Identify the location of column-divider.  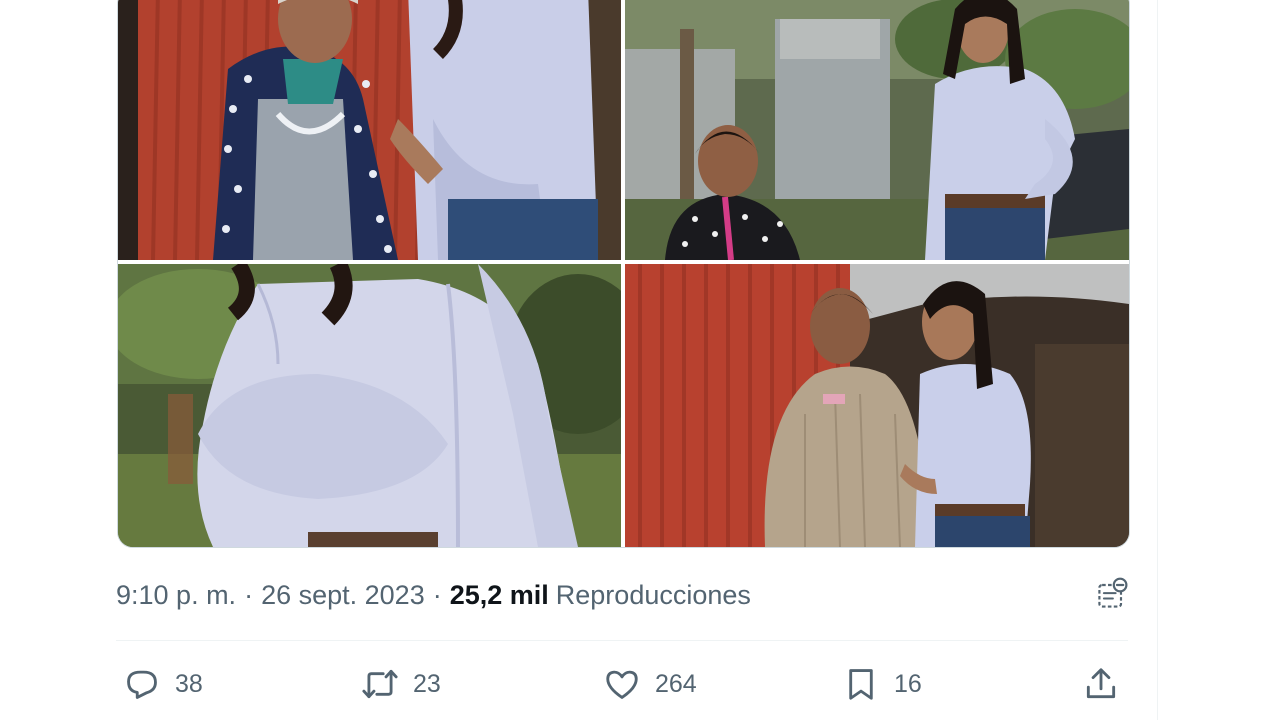
(1157, 360).